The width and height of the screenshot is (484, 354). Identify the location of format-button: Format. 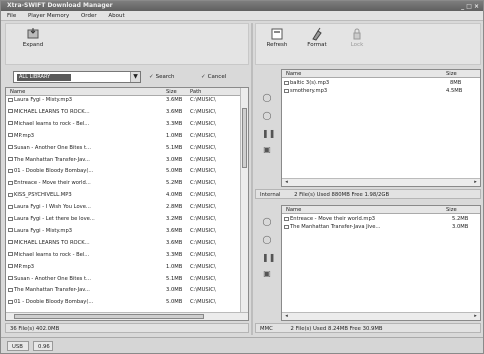
(317, 43).